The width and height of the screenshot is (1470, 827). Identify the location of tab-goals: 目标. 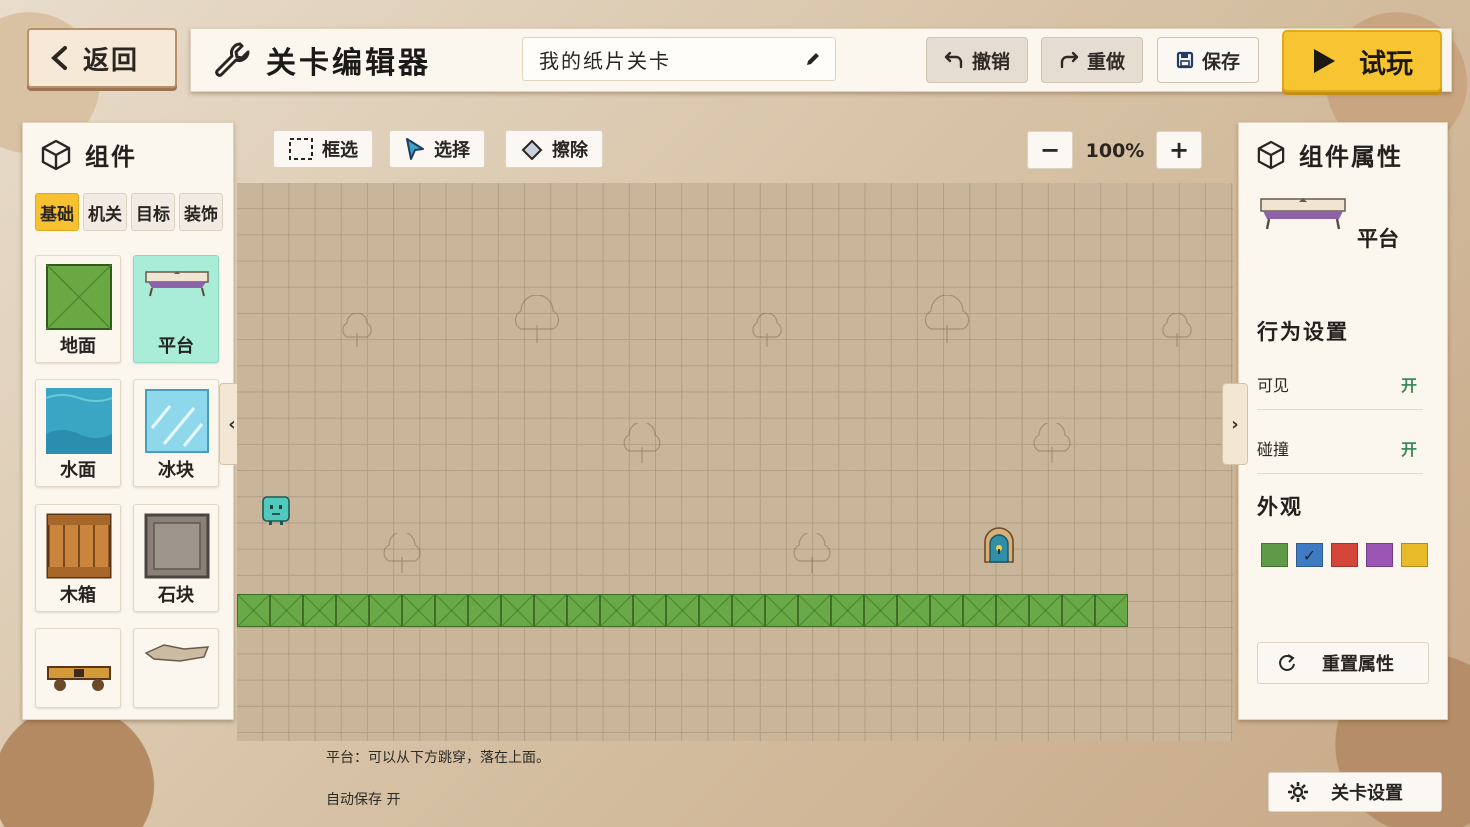
(153, 212).